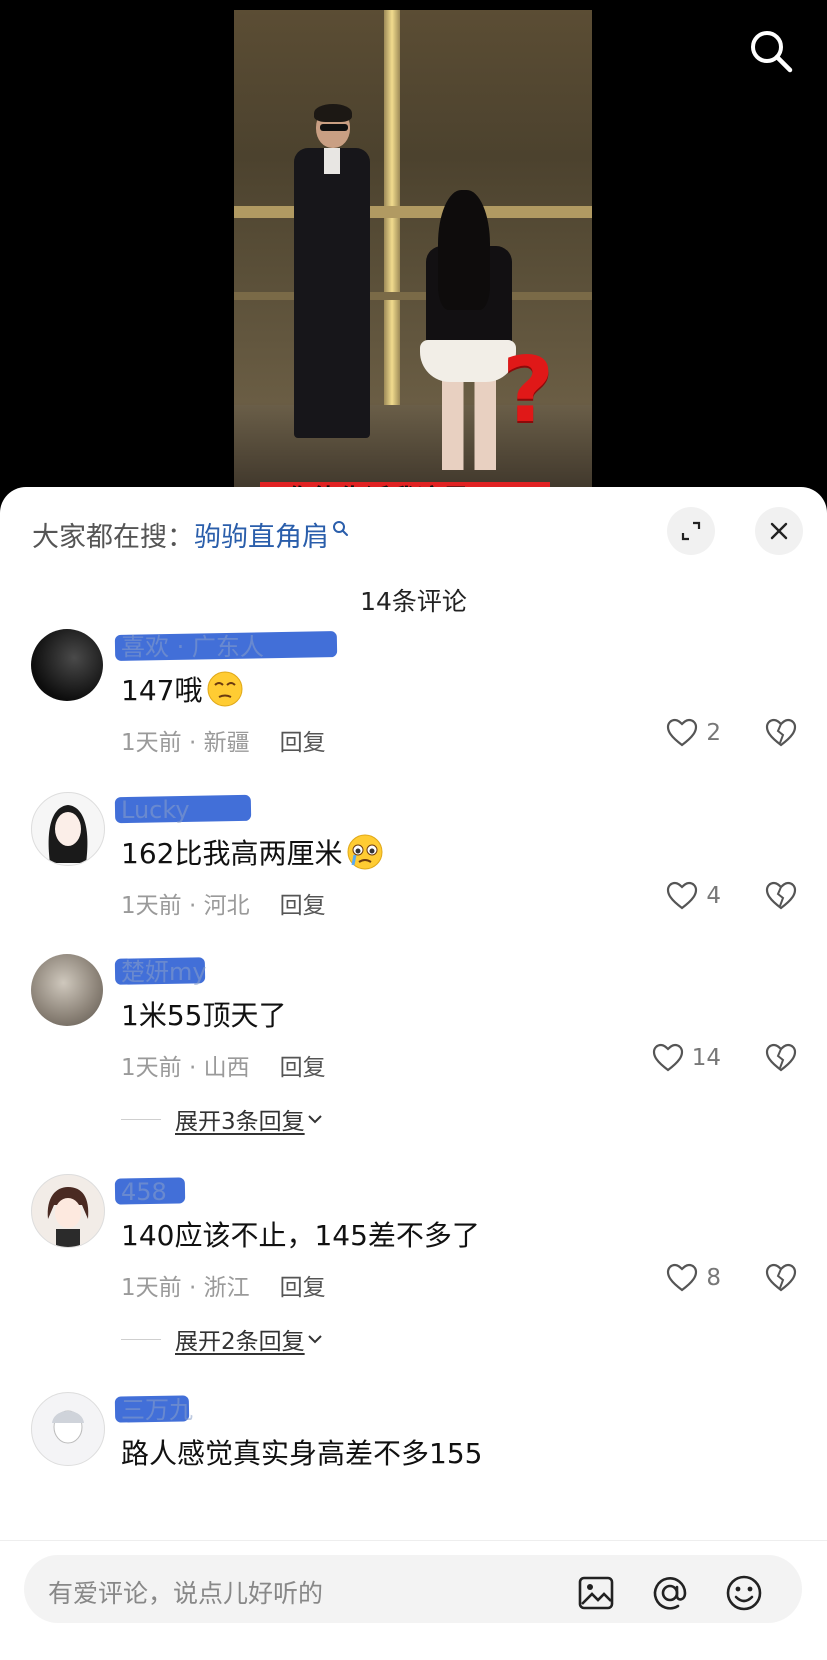 The width and height of the screenshot is (827, 1660). Describe the element at coordinates (185, 906) in the screenshot. I see `comment-time-location: 1天前 · 河北` at that location.